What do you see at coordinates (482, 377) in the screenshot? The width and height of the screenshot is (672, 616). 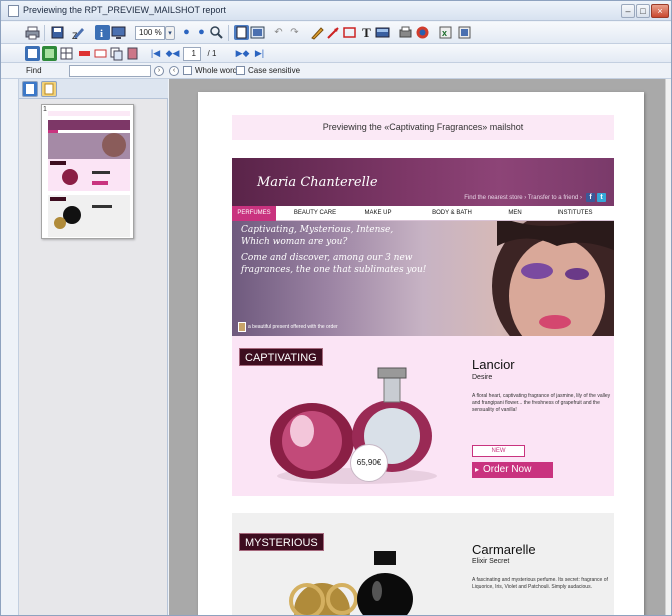 I see `product-subtitle: Desire` at bounding box center [482, 377].